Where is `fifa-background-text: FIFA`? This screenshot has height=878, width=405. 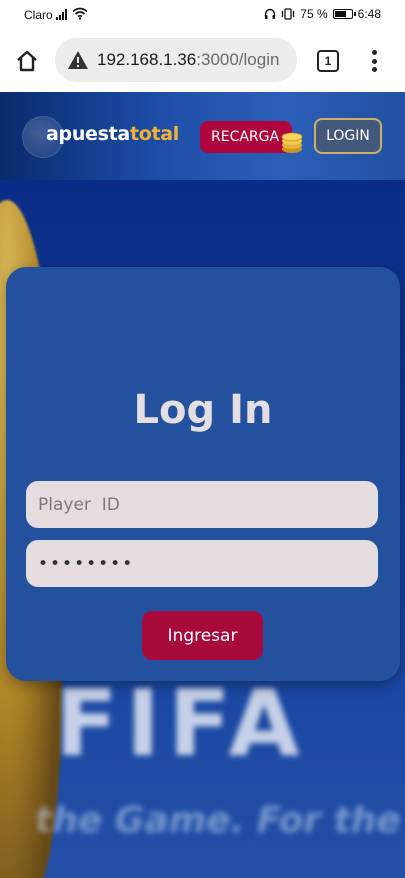 fifa-background-text: FIFA is located at coordinates (181, 723).